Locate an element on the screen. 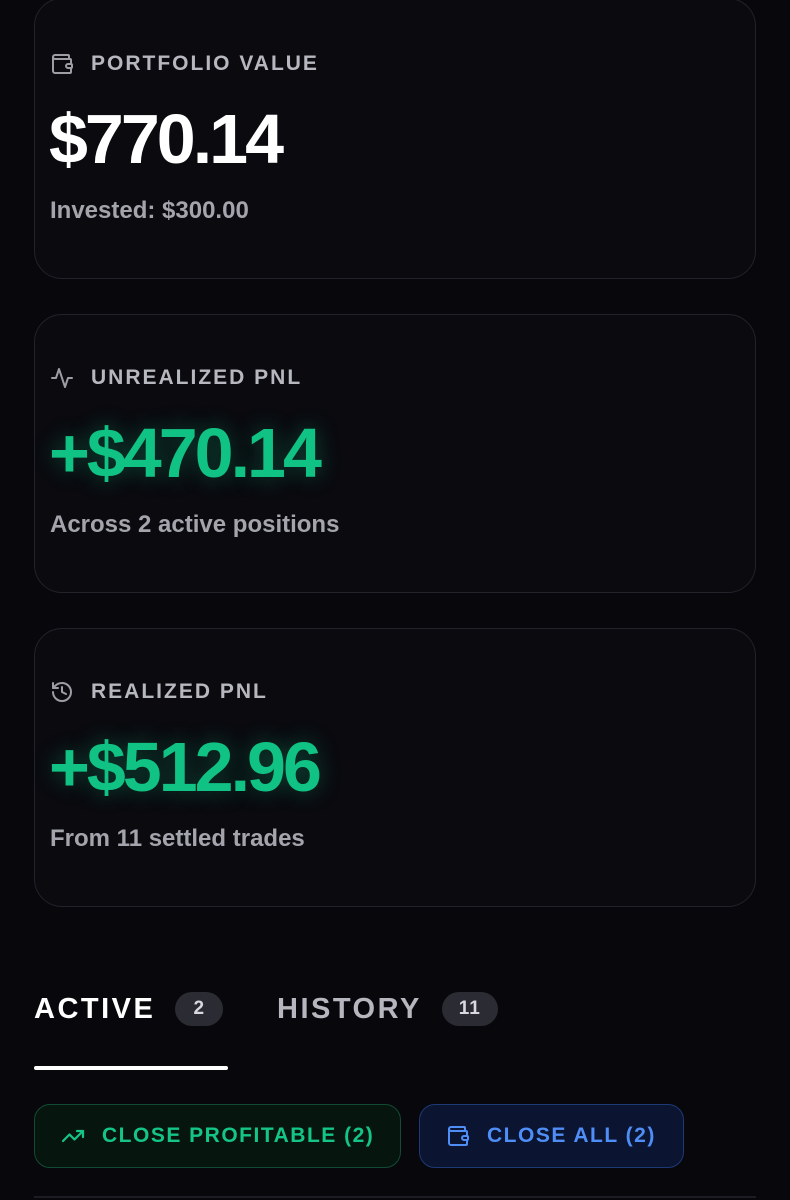 This screenshot has width=790, height=1200. close-profitable-label: CLOSE PROFITABLE (2) is located at coordinates (238, 1135).